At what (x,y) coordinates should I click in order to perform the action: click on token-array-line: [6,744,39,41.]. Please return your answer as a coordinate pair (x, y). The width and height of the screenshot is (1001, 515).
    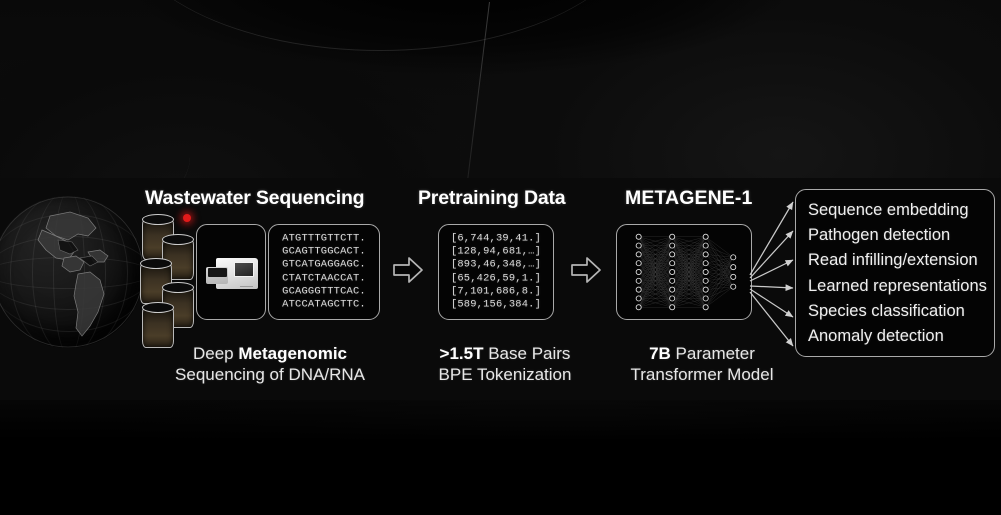
    Looking at the image, I should click on (496, 238).